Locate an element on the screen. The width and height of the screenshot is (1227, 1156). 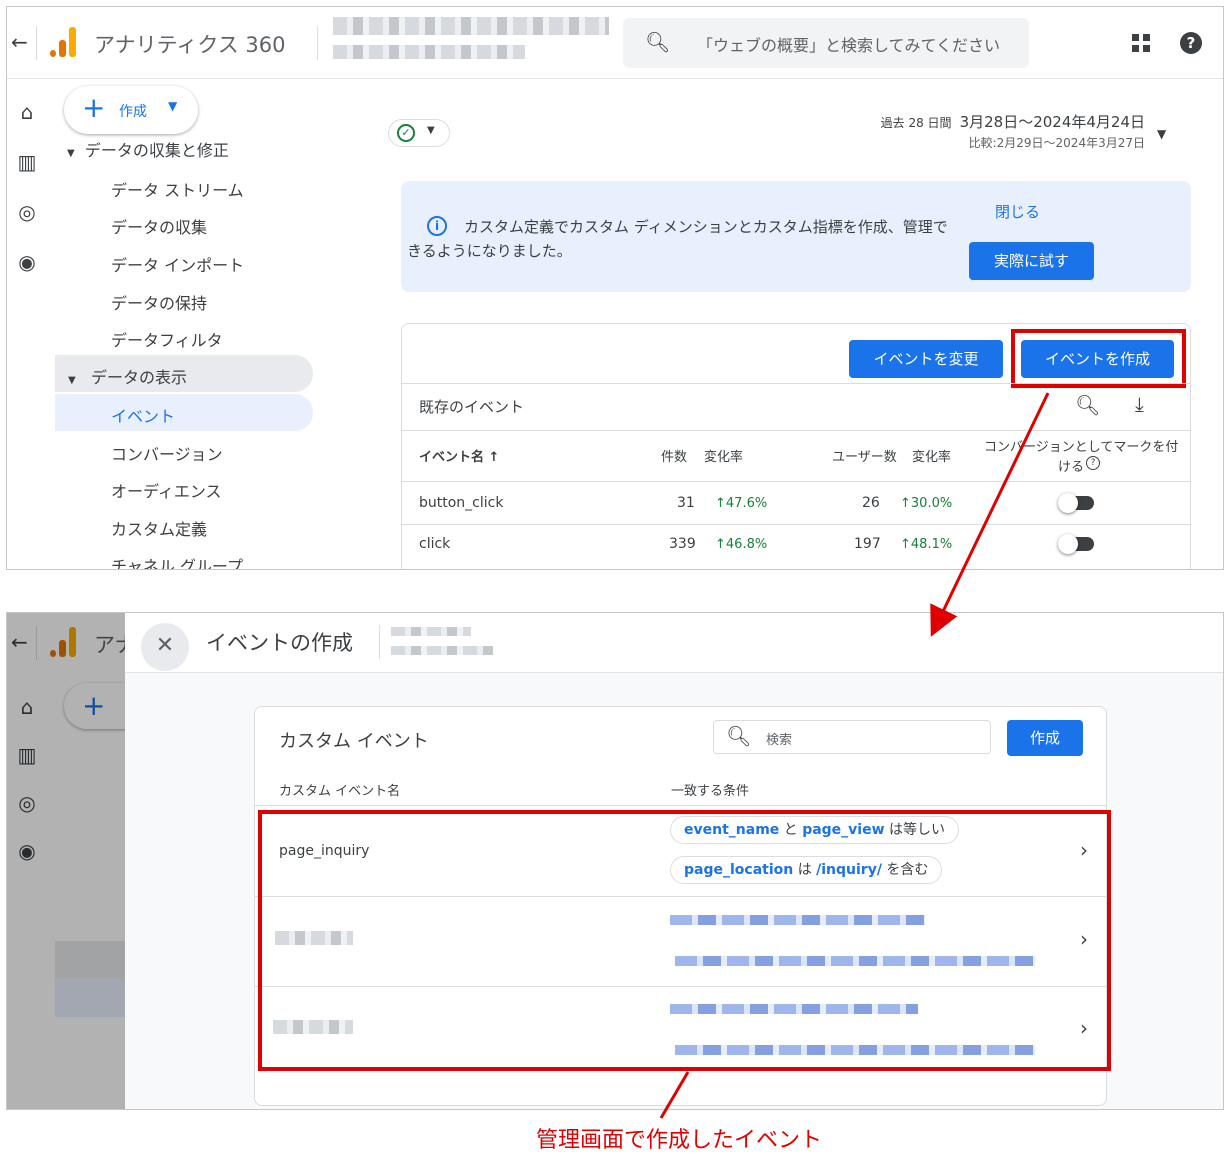
col-event-name: イベント名 ↑ is located at coordinates (459, 455).